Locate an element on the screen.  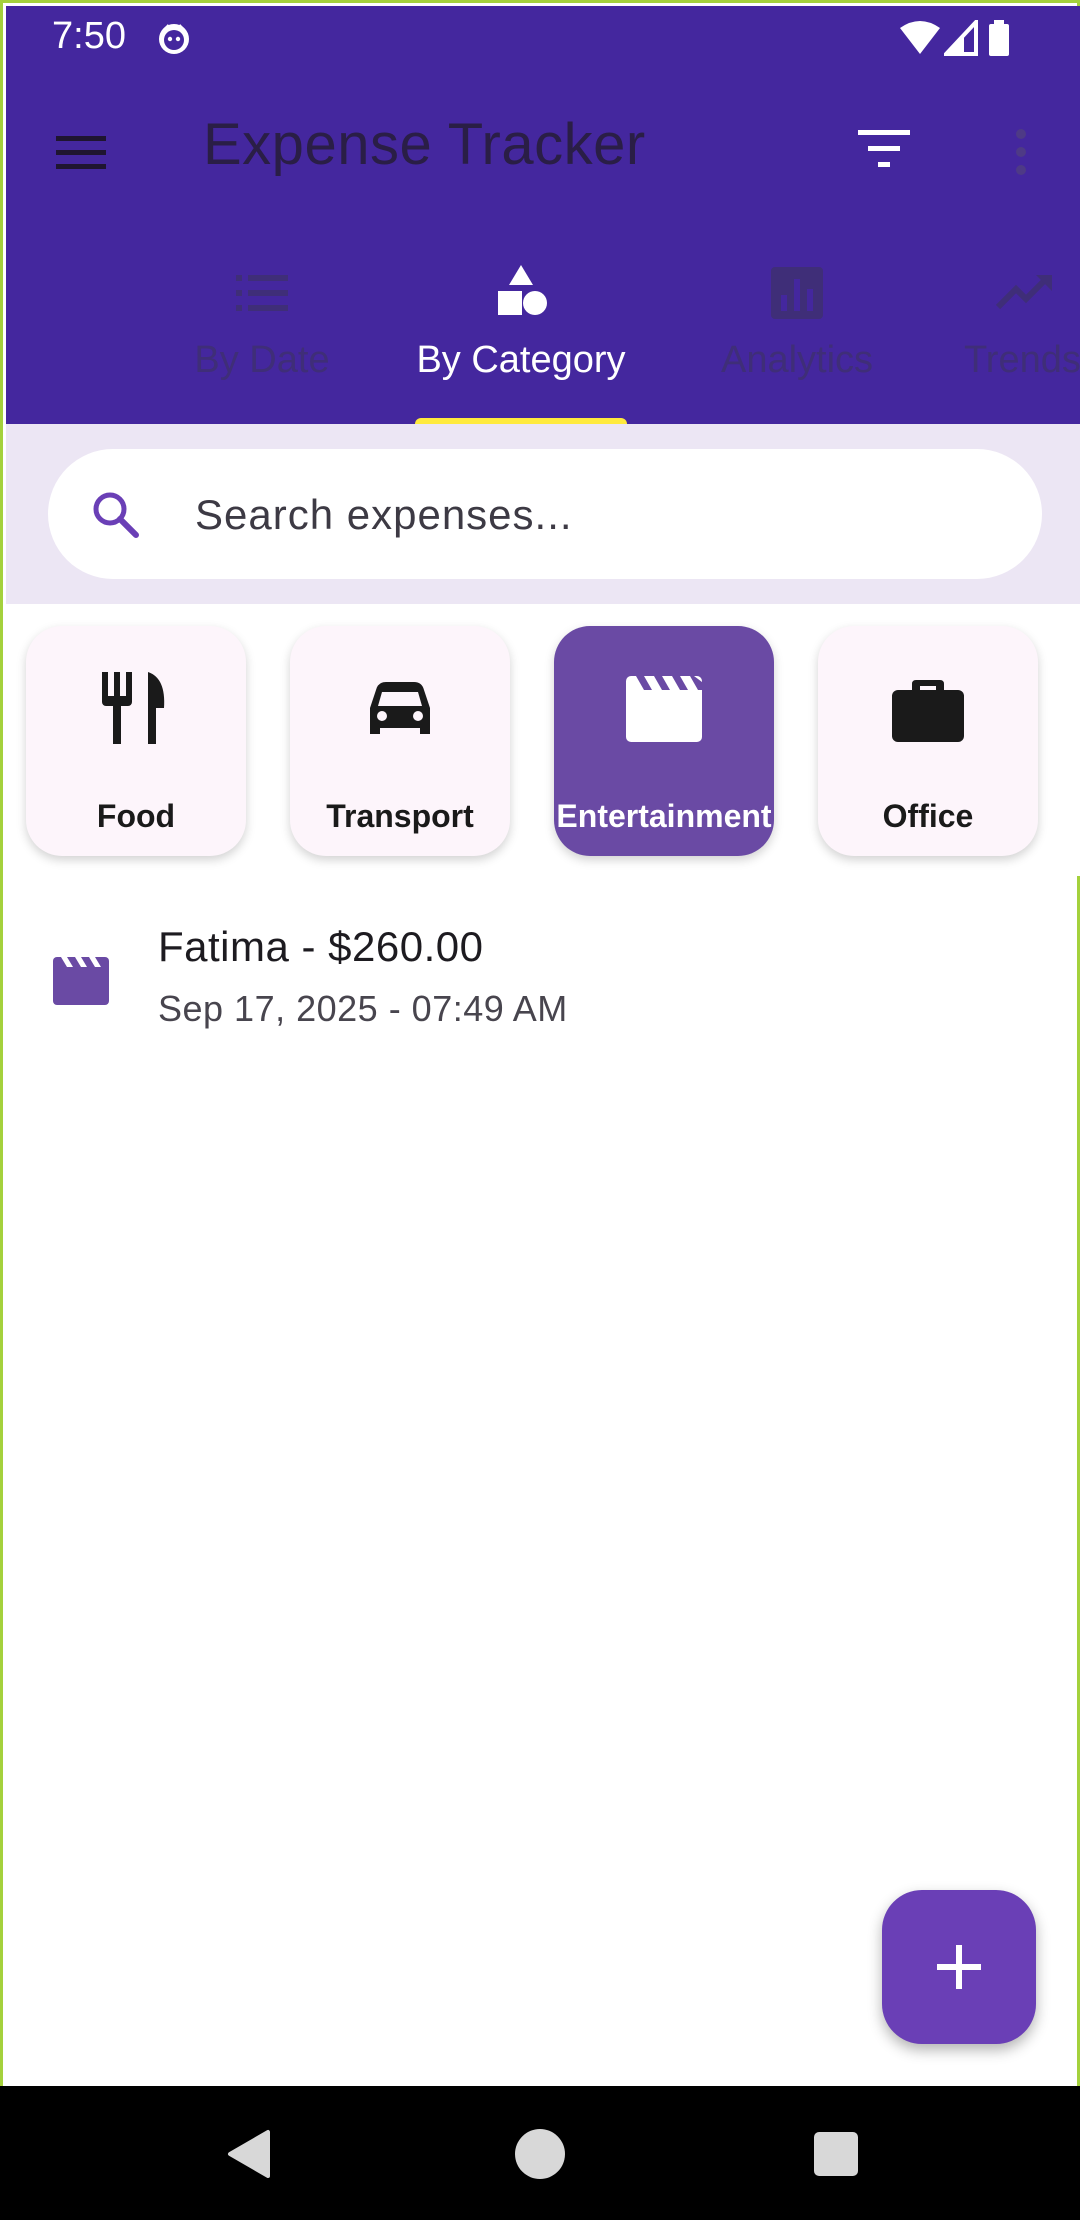
list-icon is located at coordinates (262, 293).